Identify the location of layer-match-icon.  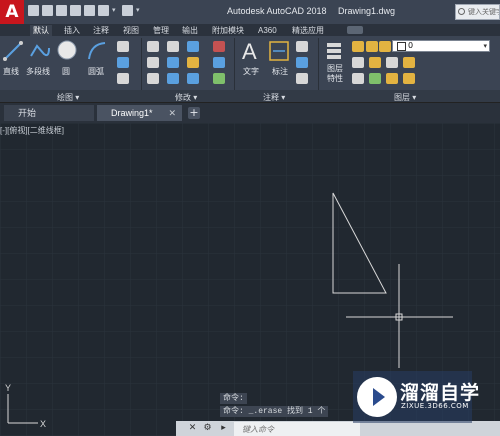
(375, 62).